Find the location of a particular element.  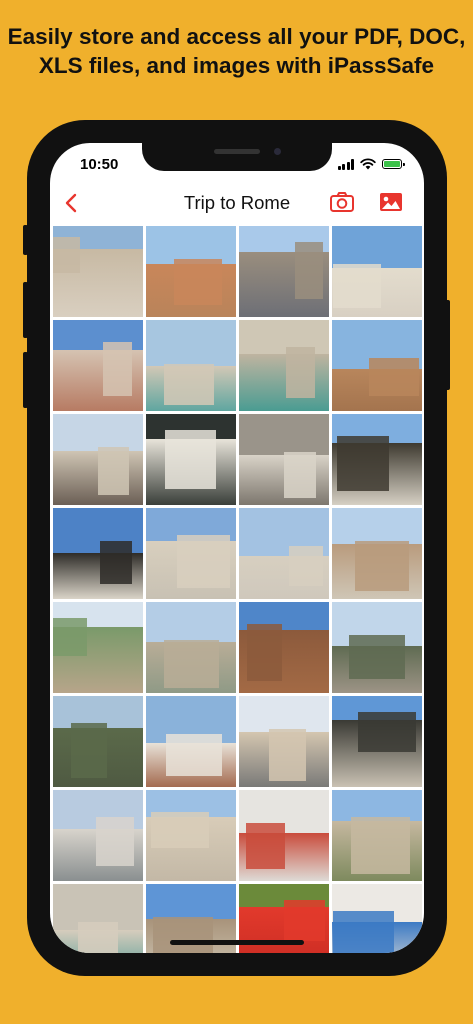

photo-marble-statue is located at coordinates (284, 459).